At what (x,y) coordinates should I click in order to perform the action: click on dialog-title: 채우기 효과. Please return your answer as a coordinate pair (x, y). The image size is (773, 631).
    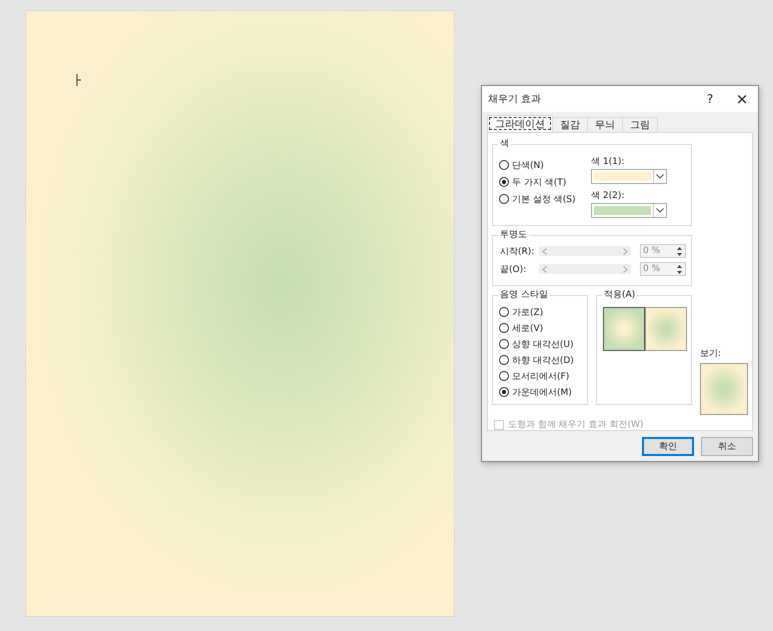
    Looking at the image, I should click on (515, 99).